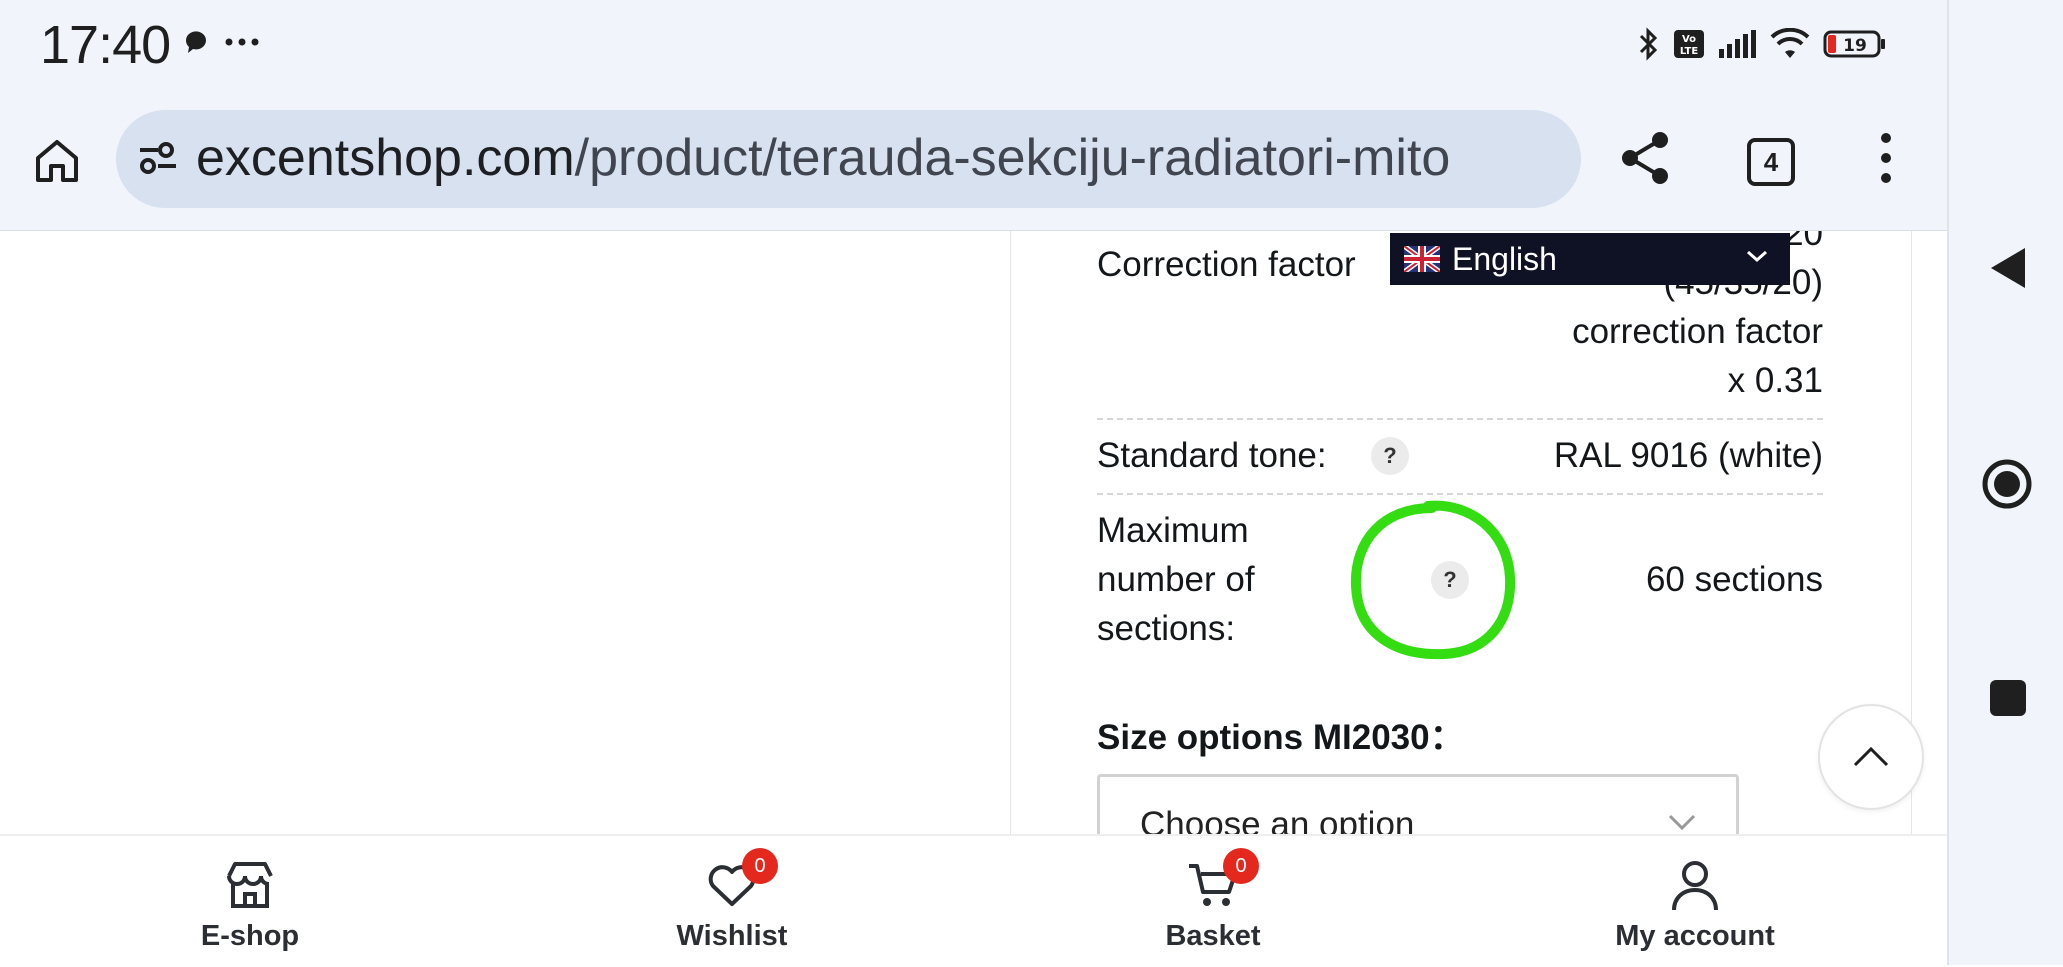  Describe the element at coordinates (973, 900) in the screenshot. I see `bottom-navigation: E-shop 0 Wishlist 0 Basket My account` at that location.